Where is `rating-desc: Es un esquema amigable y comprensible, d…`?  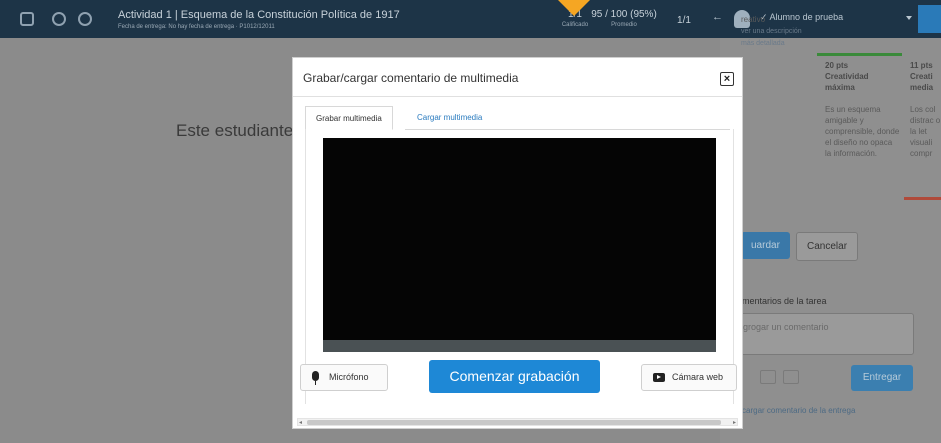 rating-desc: Es un esquema amigable y comprensible, d… is located at coordinates (862, 131).